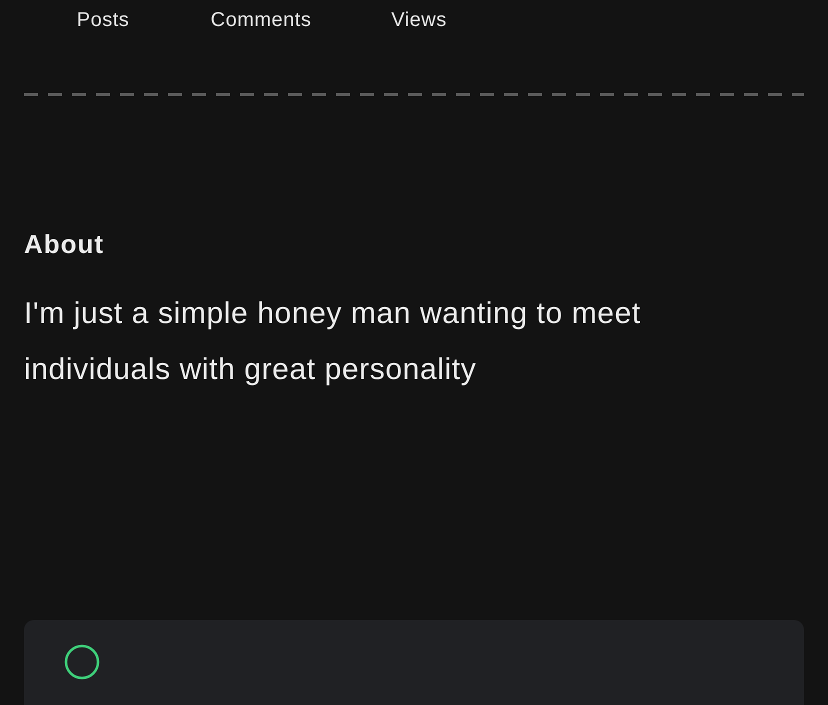  Describe the element at coordinates (103, 20) in the screenshot. I see `stat-label: Posts` at that location.